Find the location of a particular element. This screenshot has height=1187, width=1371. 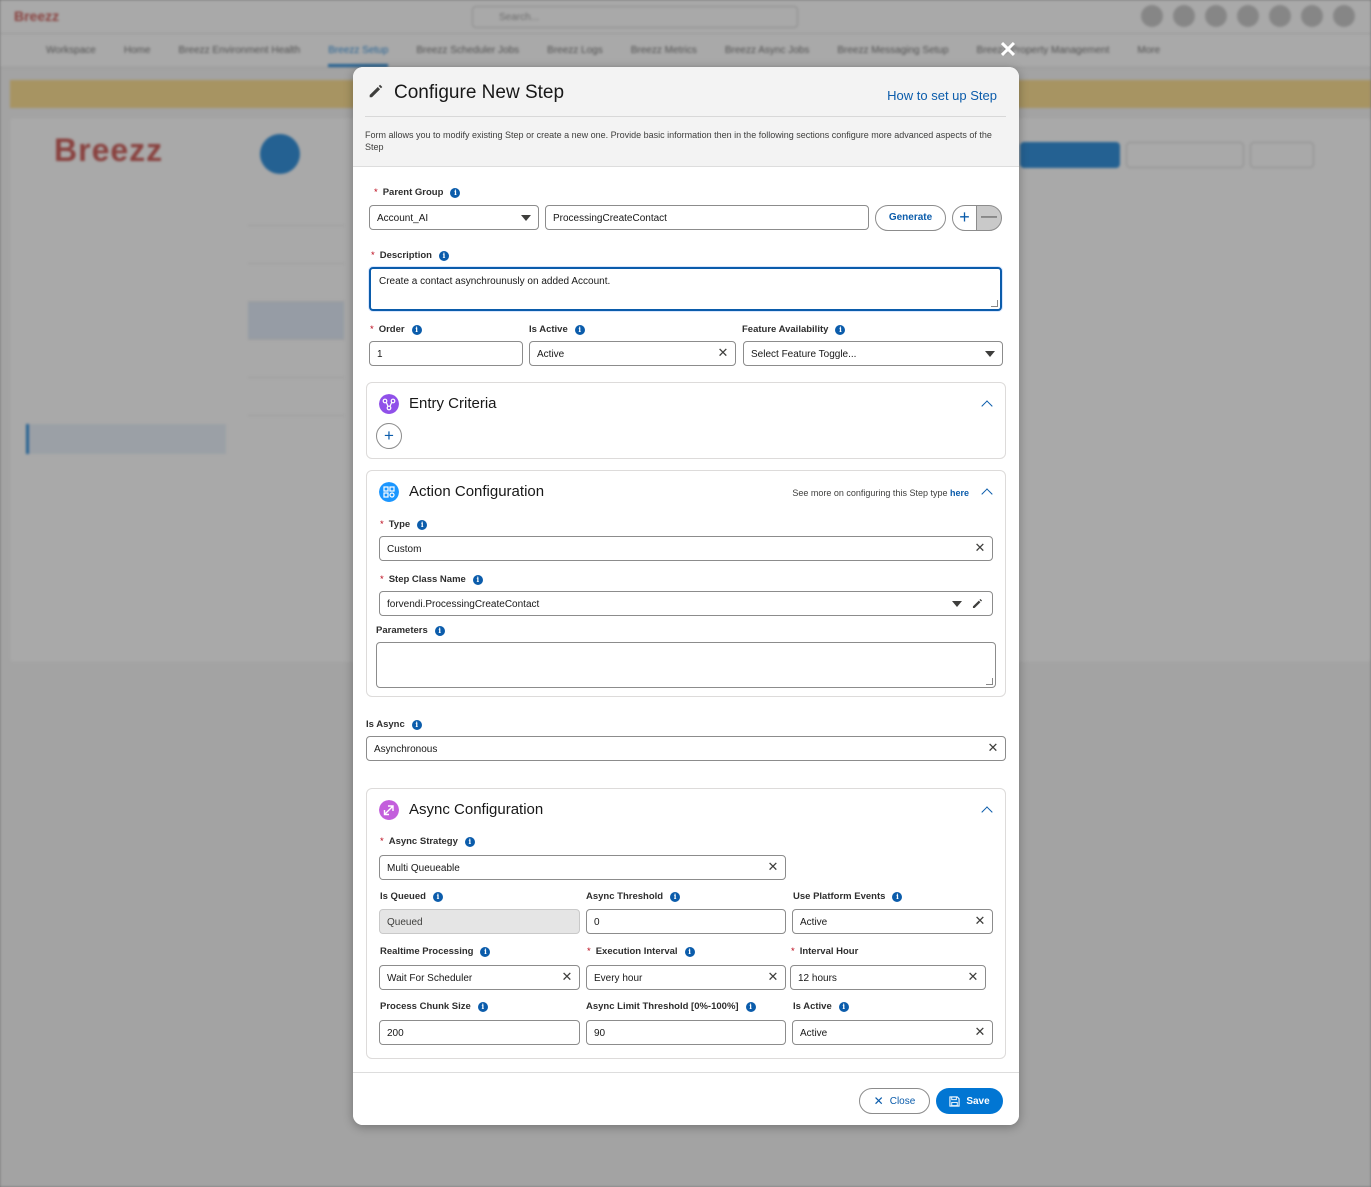

header-divider is located at coordinates (685, 116).